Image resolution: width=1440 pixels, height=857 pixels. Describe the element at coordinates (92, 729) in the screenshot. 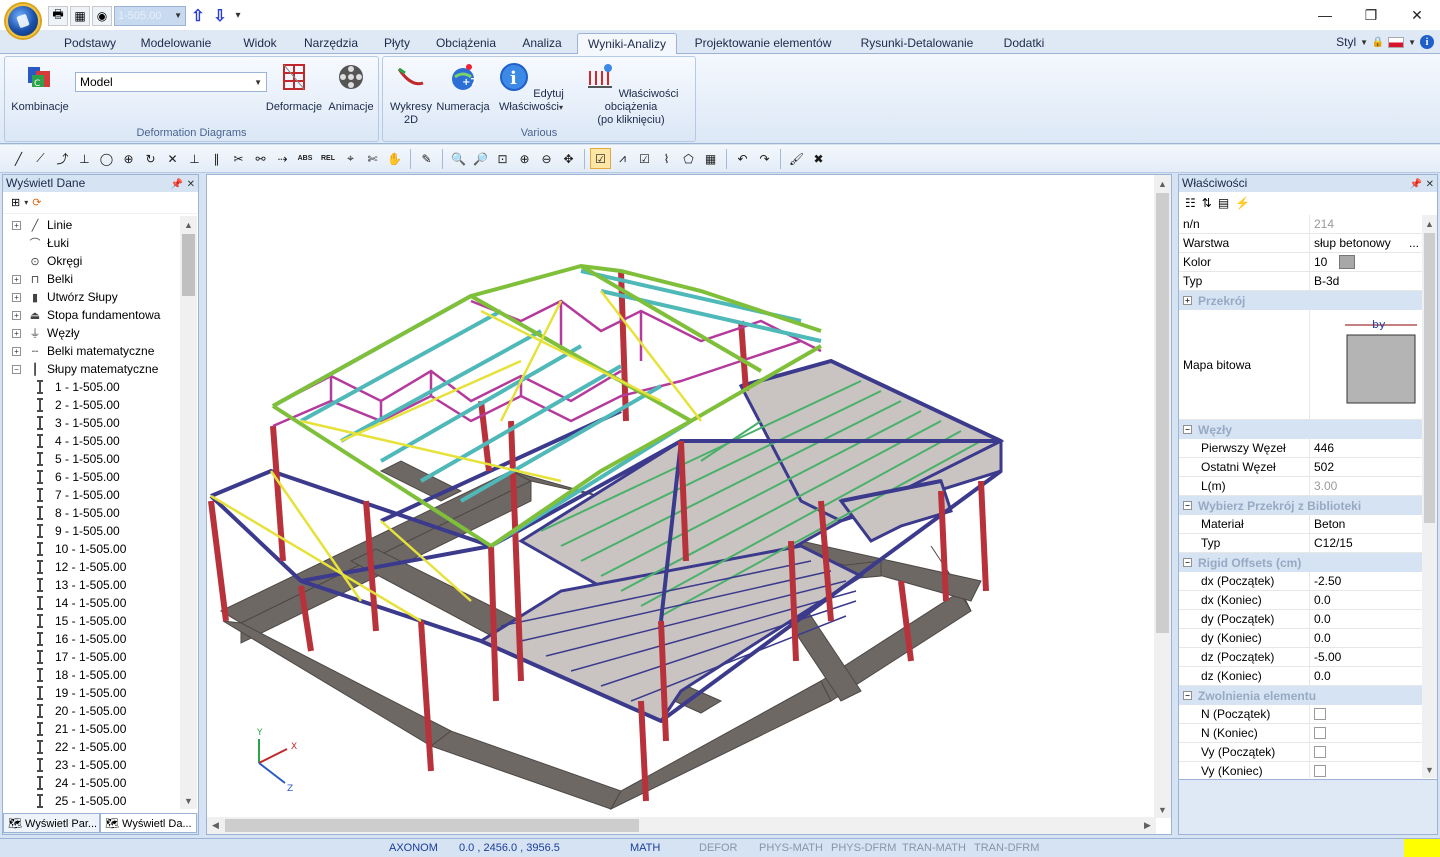

I see `tree-child-item: 21 - 1-505.00` at that location.